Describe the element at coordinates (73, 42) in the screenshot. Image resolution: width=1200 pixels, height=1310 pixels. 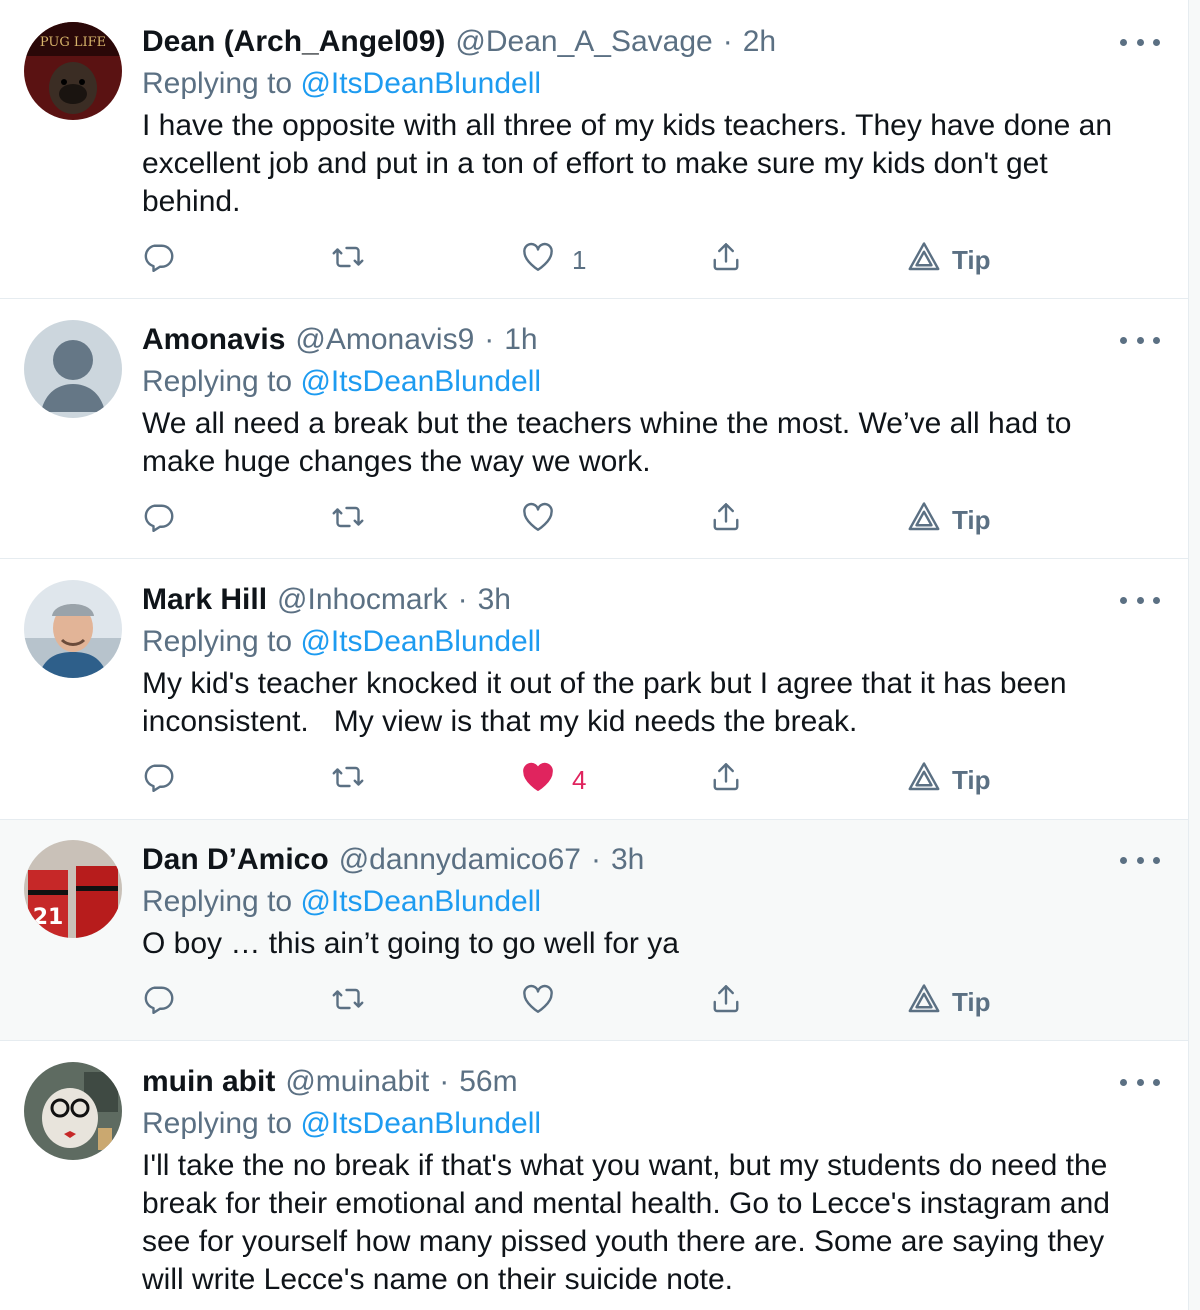
I see `avatar-badge-text: PUG LIFE` at that location.